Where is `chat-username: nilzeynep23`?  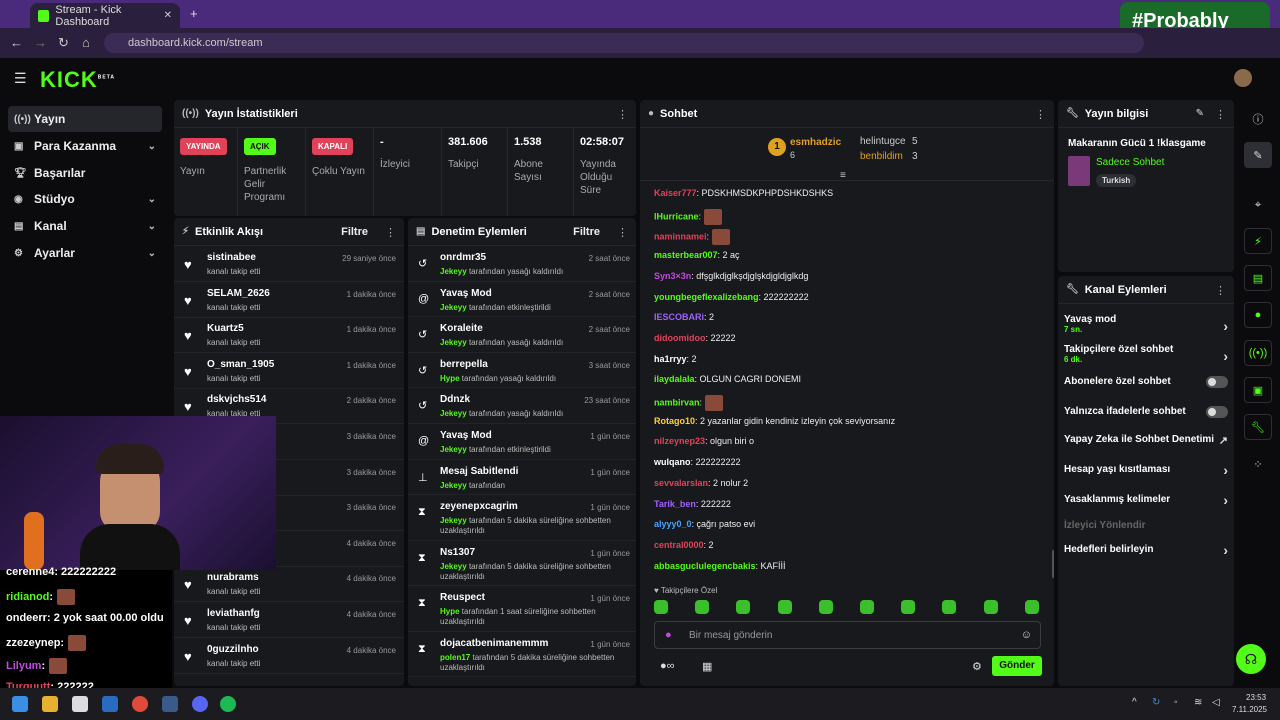 chat-username: nilzeynep23 is located at coordinates (679, 441).